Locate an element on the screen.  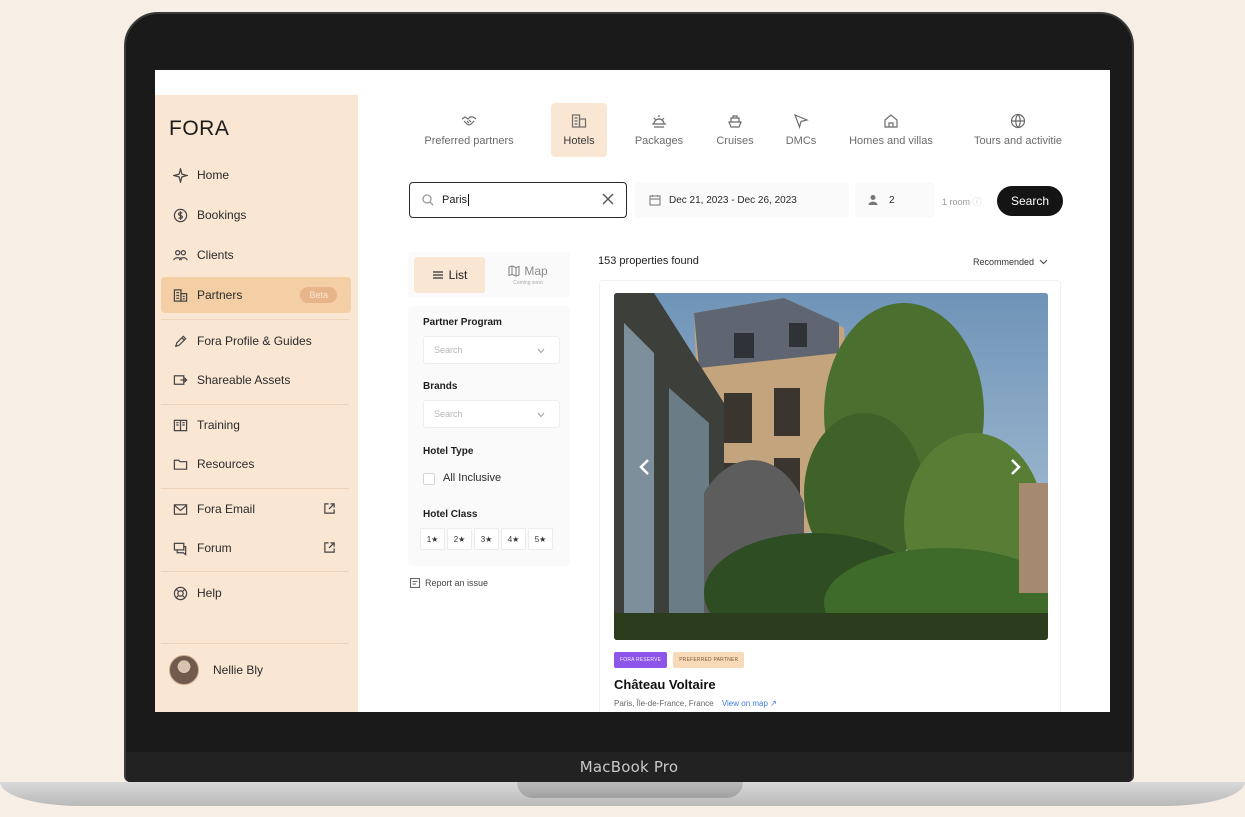
sort-dropdown: Recommended is located at coordinates (1010, 262).